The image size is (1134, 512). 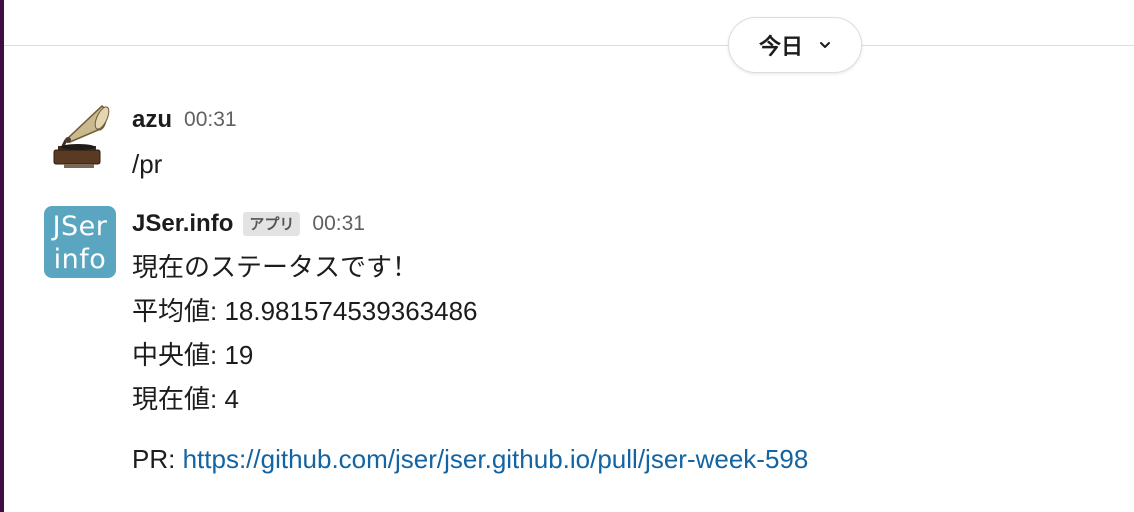 I want to click on app-badge: アプリ, so click(x=272, y=224).